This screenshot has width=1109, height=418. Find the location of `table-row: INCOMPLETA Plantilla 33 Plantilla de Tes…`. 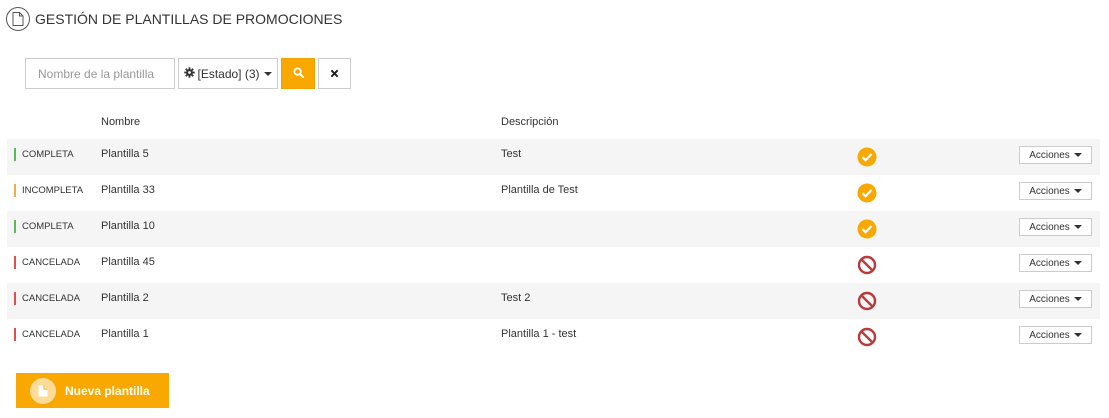

table-row: INCOMPLETA Plantilla 33 Plantilla de Tes… is located at coordinates (553, 193).